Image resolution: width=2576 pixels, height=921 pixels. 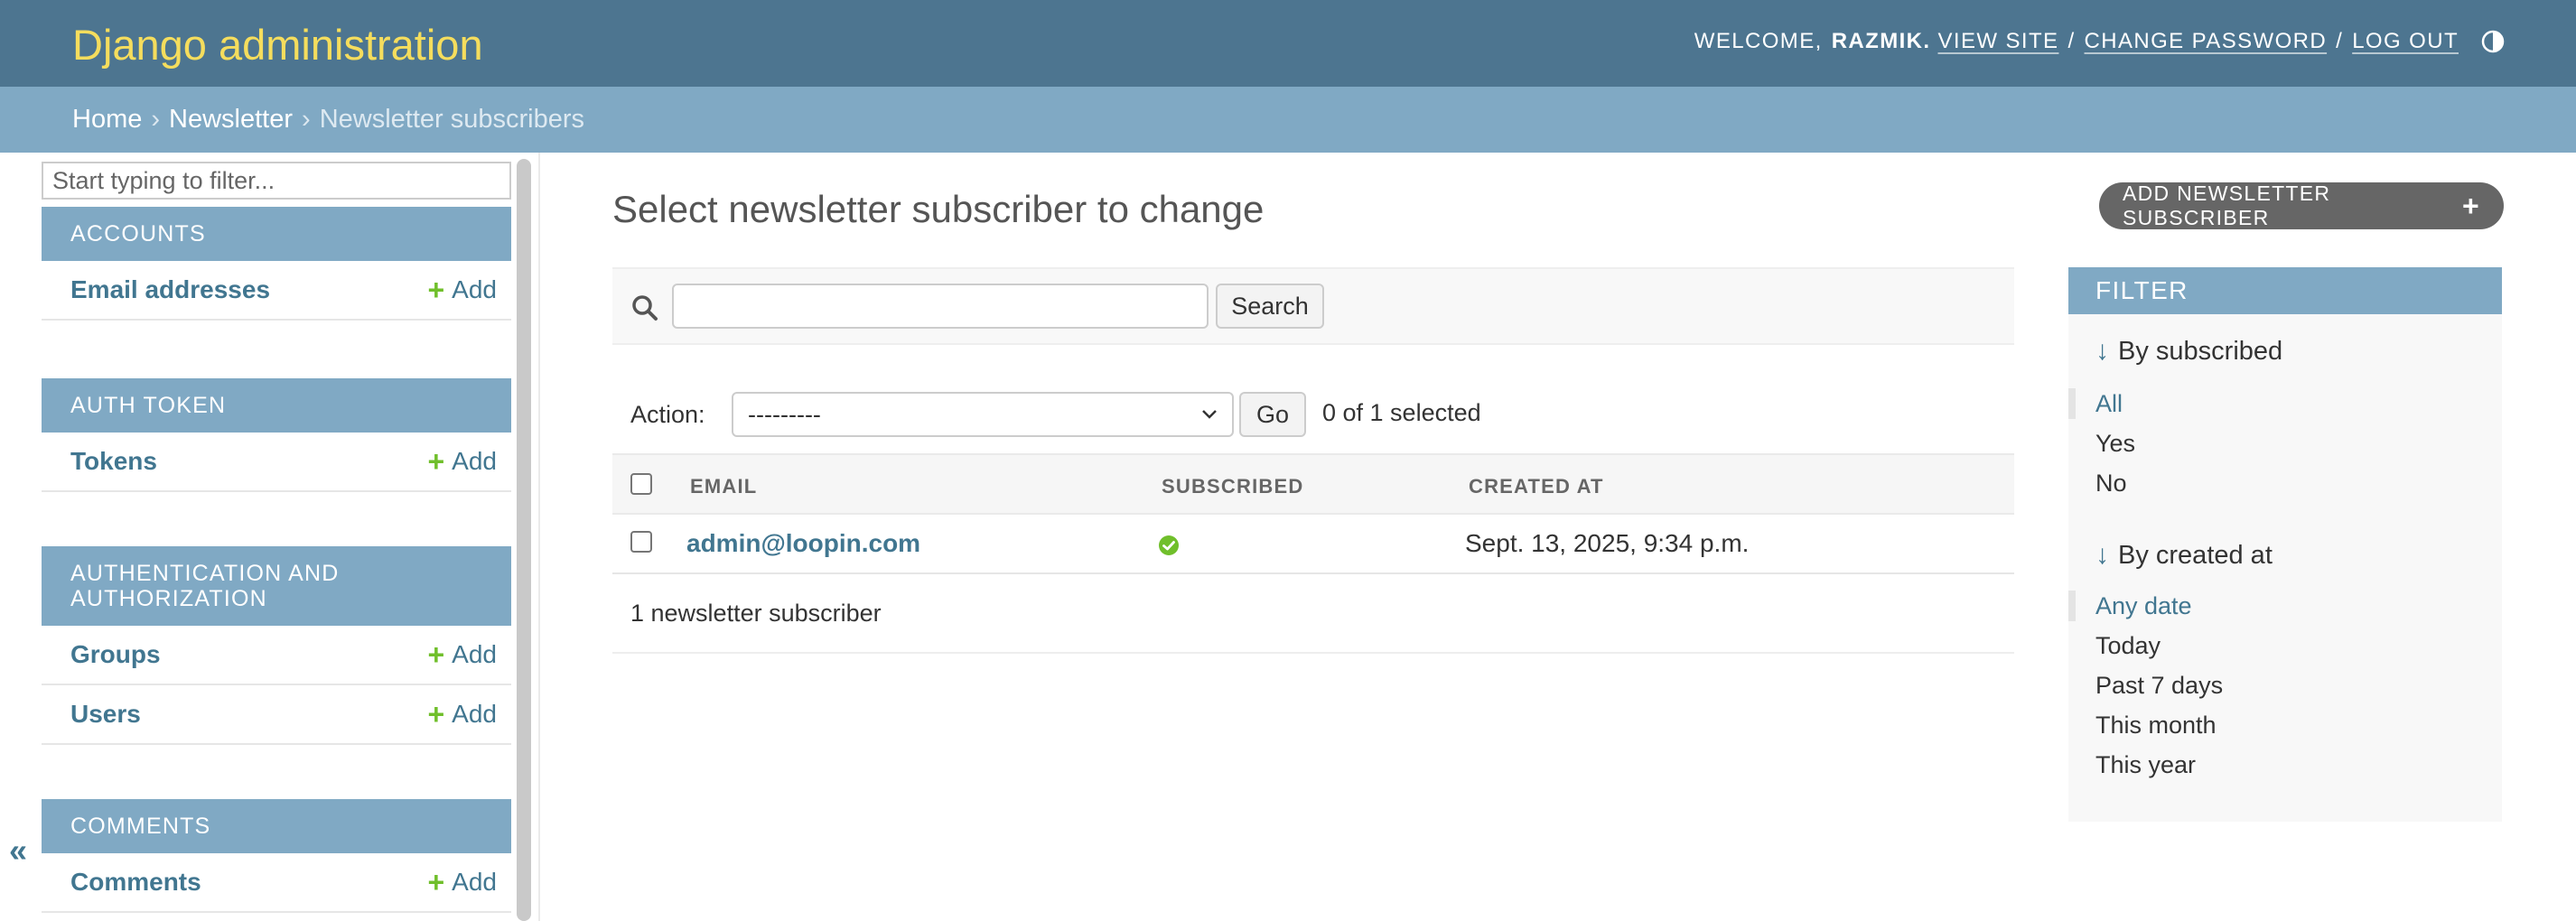 What do you see at coordinates (2471, 205) in the screenshot?
I see `plus-icon: +` at bounding box center [2471, 205].